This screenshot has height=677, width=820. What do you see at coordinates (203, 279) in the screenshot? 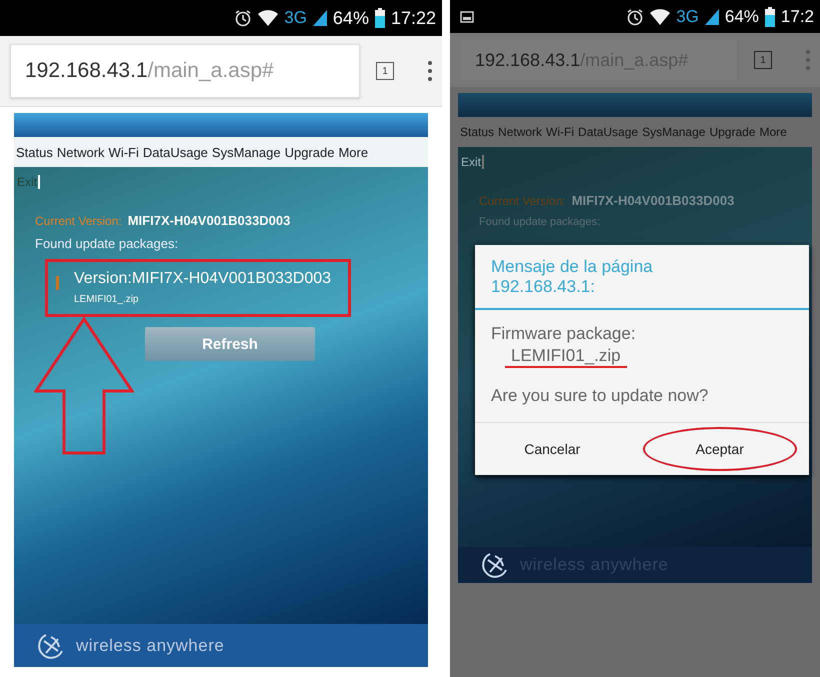
I see `package-version: Version:MIFI7X-H04V001B033D003` at bounding box center [203, 279].